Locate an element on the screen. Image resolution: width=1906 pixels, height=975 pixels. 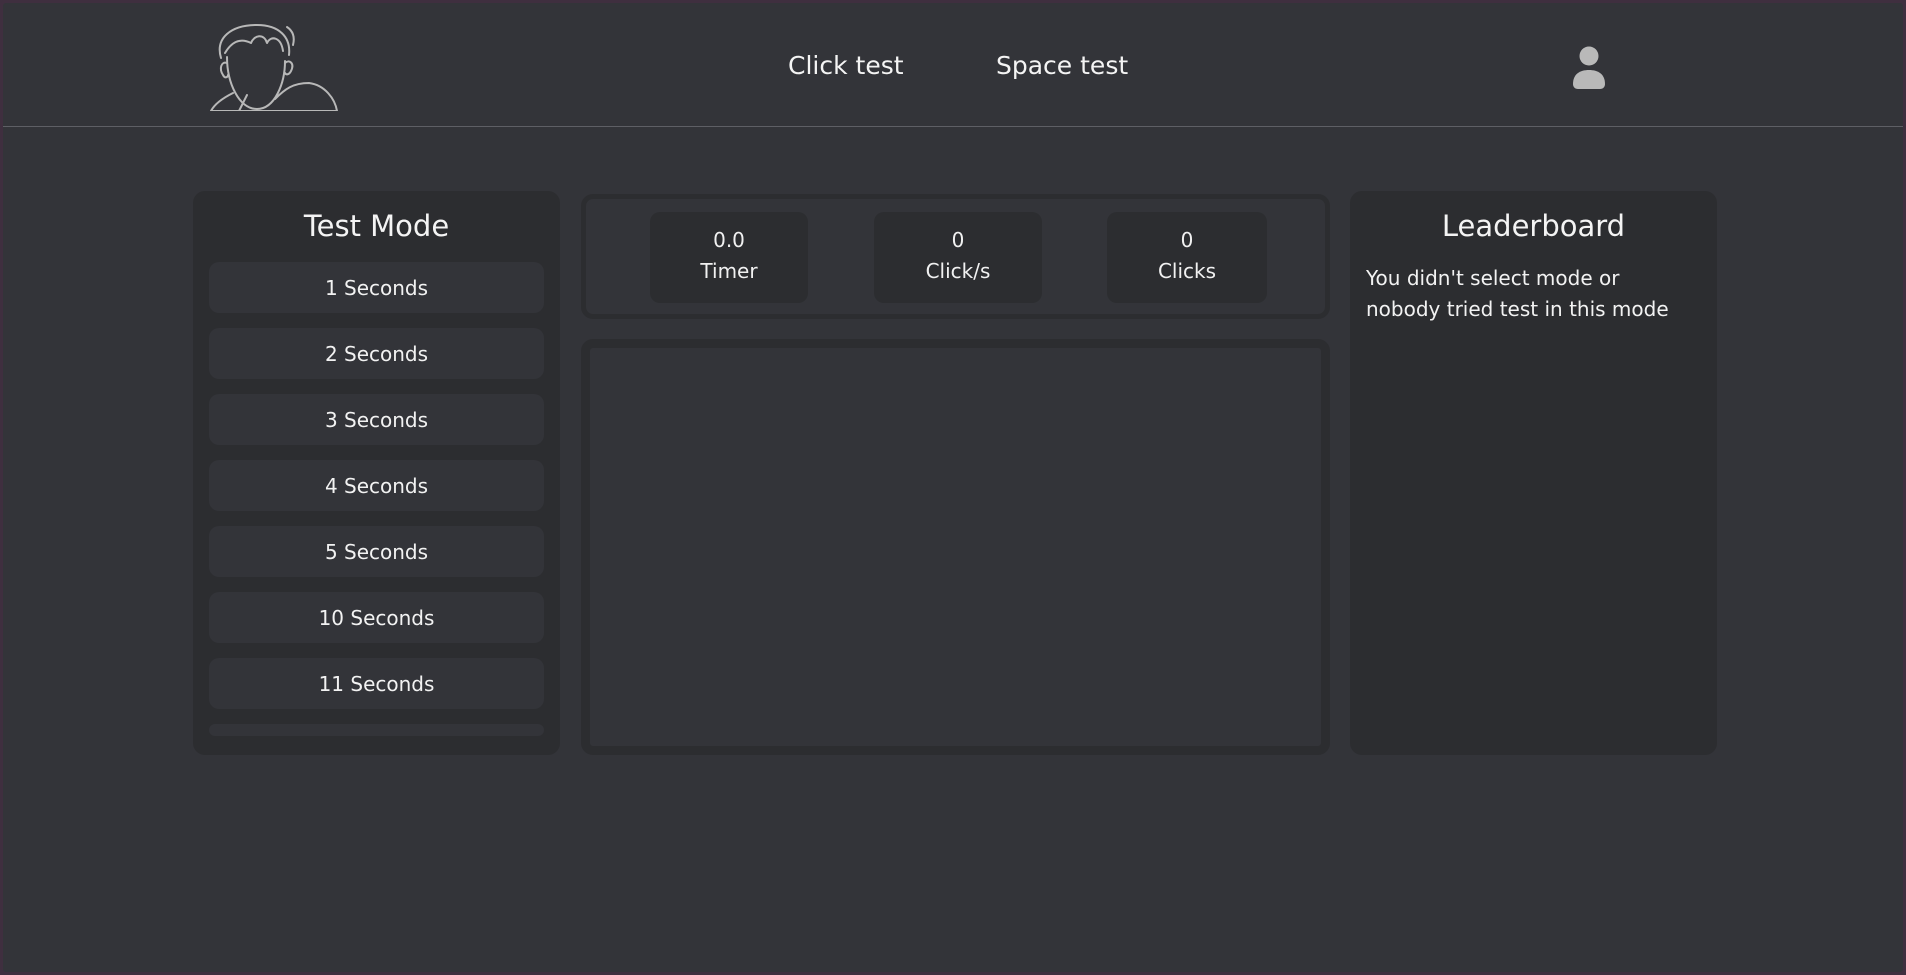
mode-option-5-seconds: 5 Seconds is located at coordinates (376, 551).